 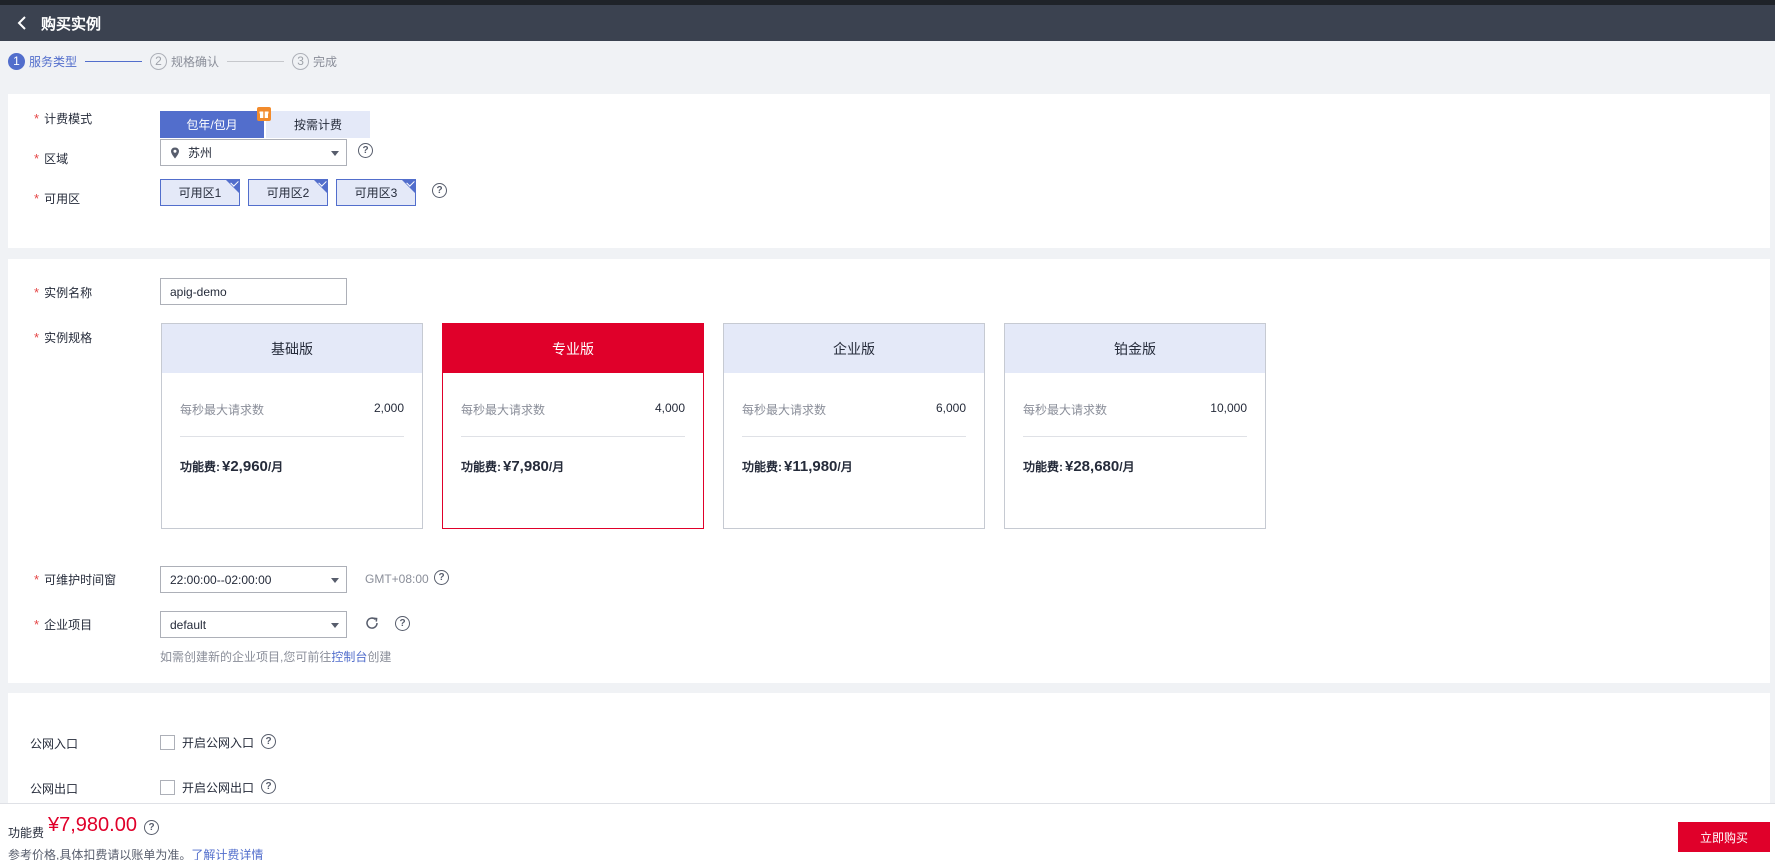 What do you see at coordinates (439, 190) in the screenshot?
I see `az-help-icon: ?` at bounding box center [439, 190].